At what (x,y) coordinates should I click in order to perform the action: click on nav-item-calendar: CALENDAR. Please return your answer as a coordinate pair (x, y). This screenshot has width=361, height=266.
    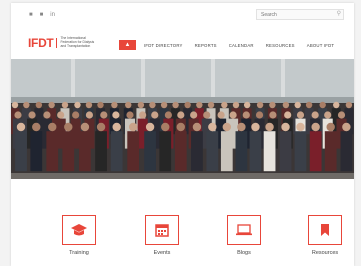
    Looking at the image, I should click on (241, 45).